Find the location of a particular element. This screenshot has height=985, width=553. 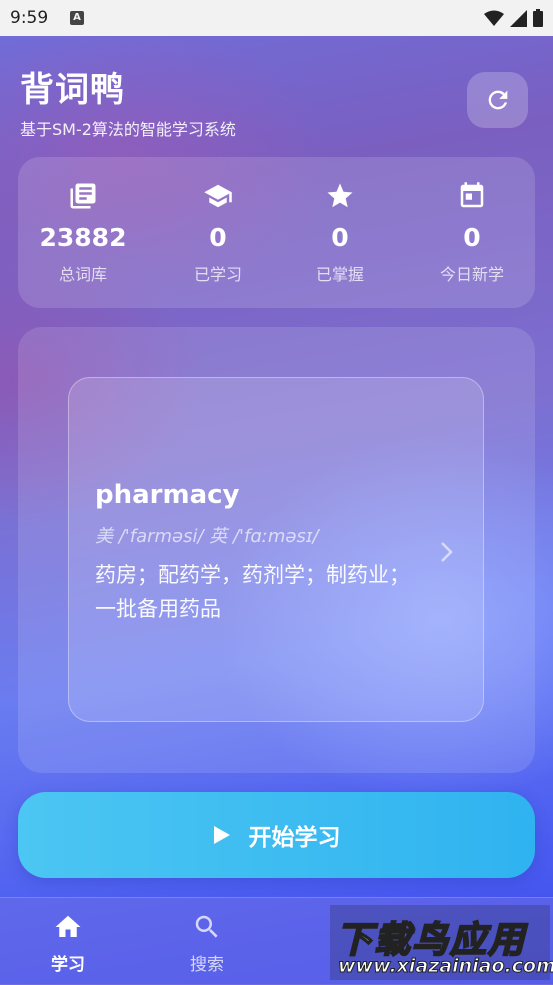

nav-item-search: 搜索 is located at coordinates (207, 941).